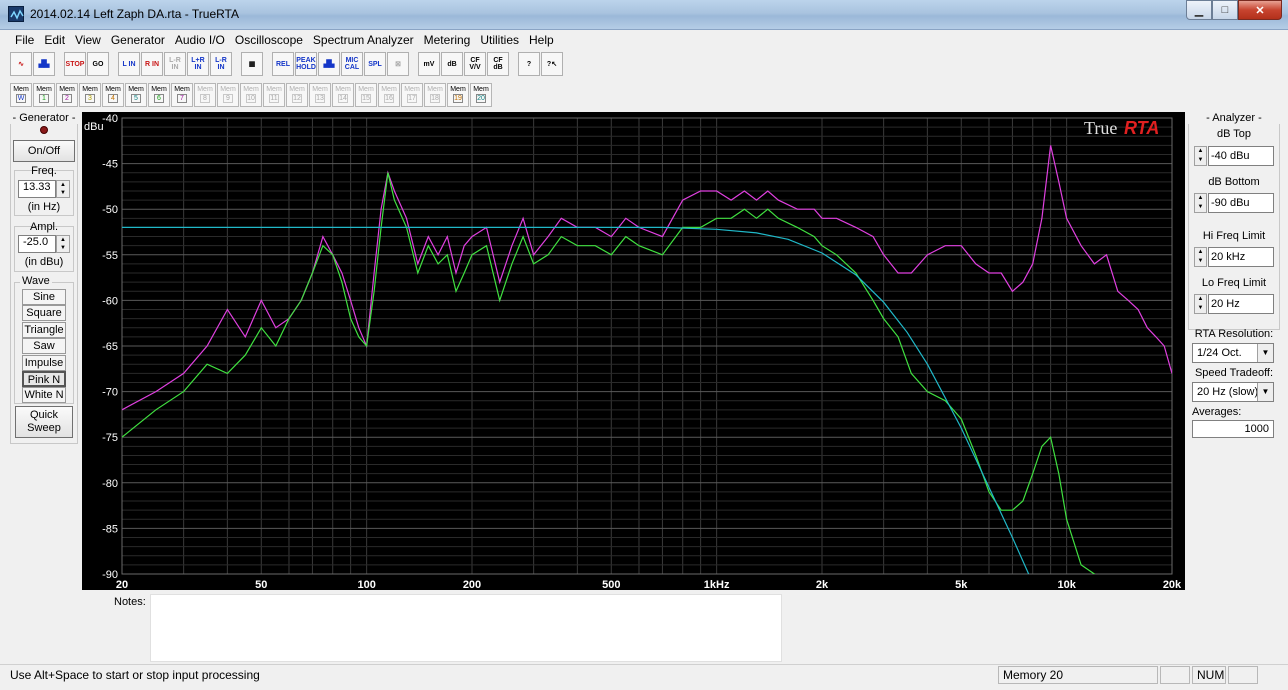 The height and width of the screenshot is (690, 1288). I want to click on l-r-diff-button: L-R IN, so click(221, 64).